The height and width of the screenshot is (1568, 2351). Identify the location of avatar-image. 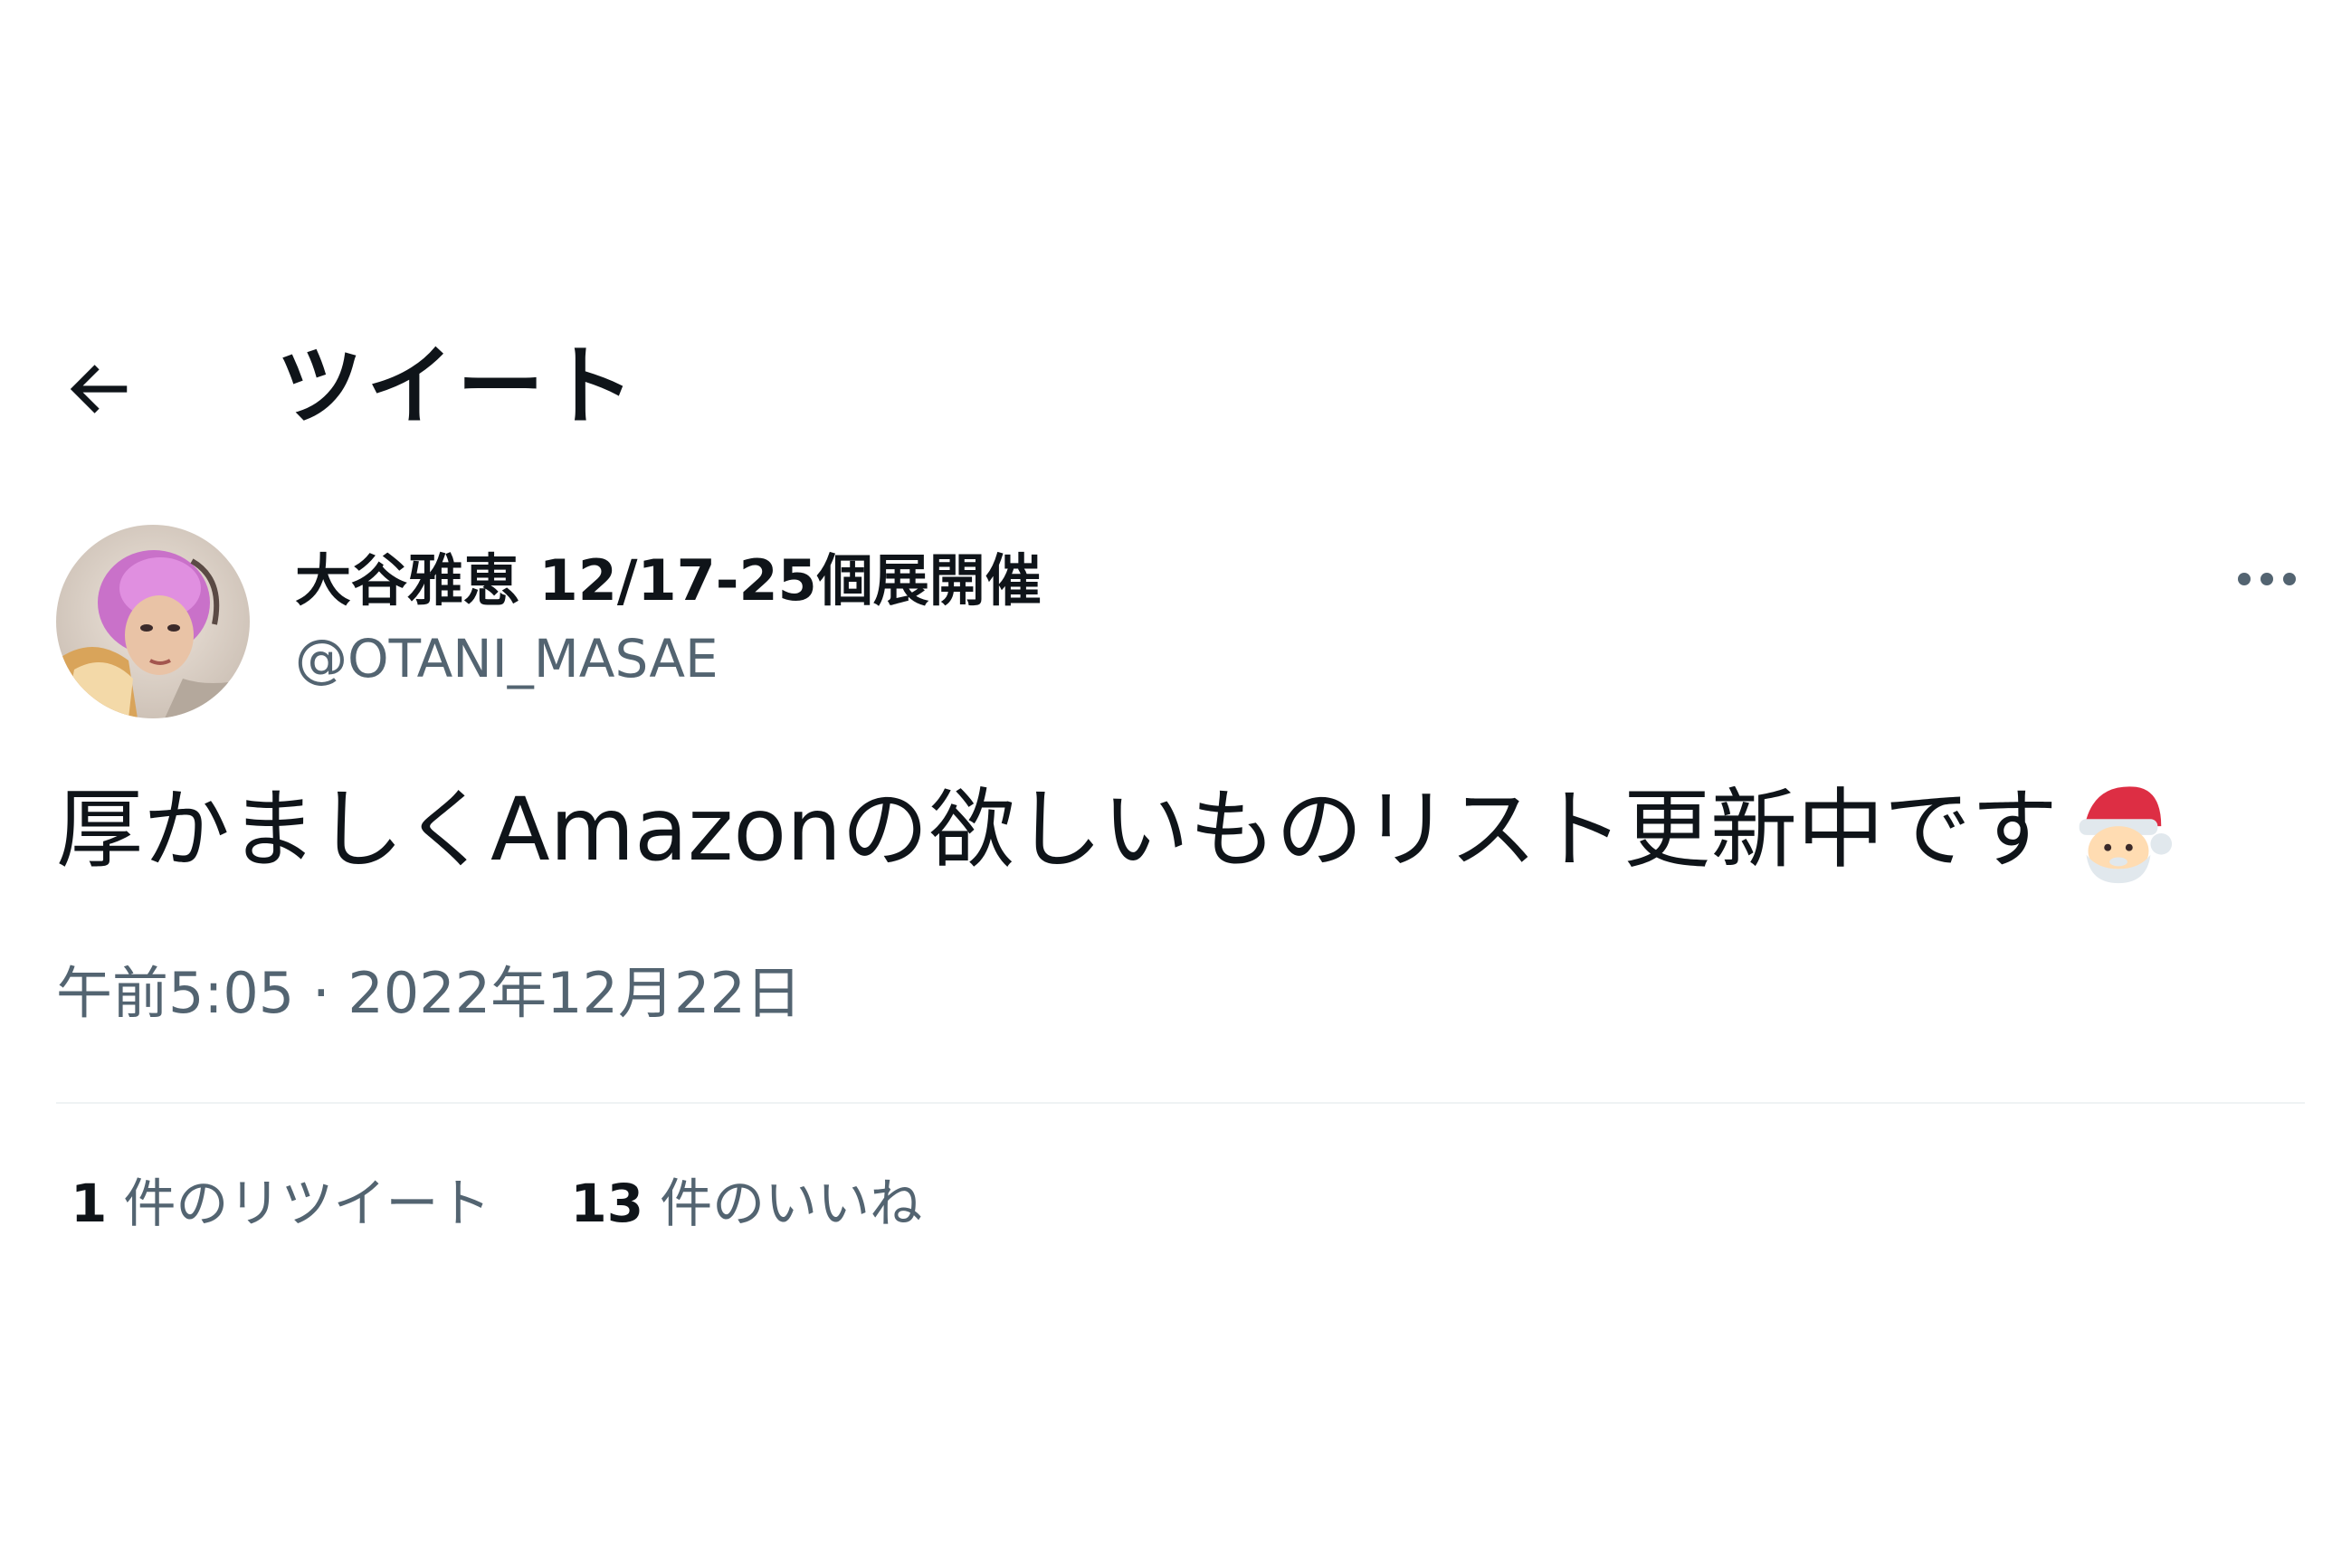
(153, 621).